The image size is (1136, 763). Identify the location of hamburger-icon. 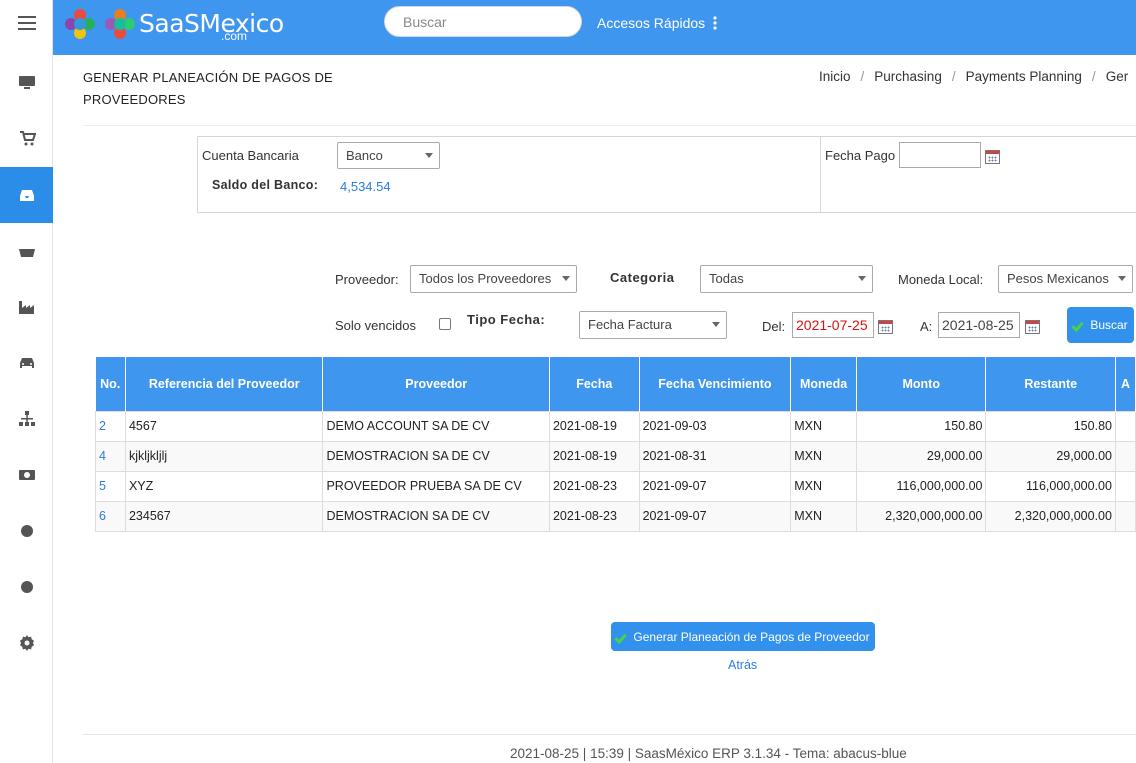
(26, 23).